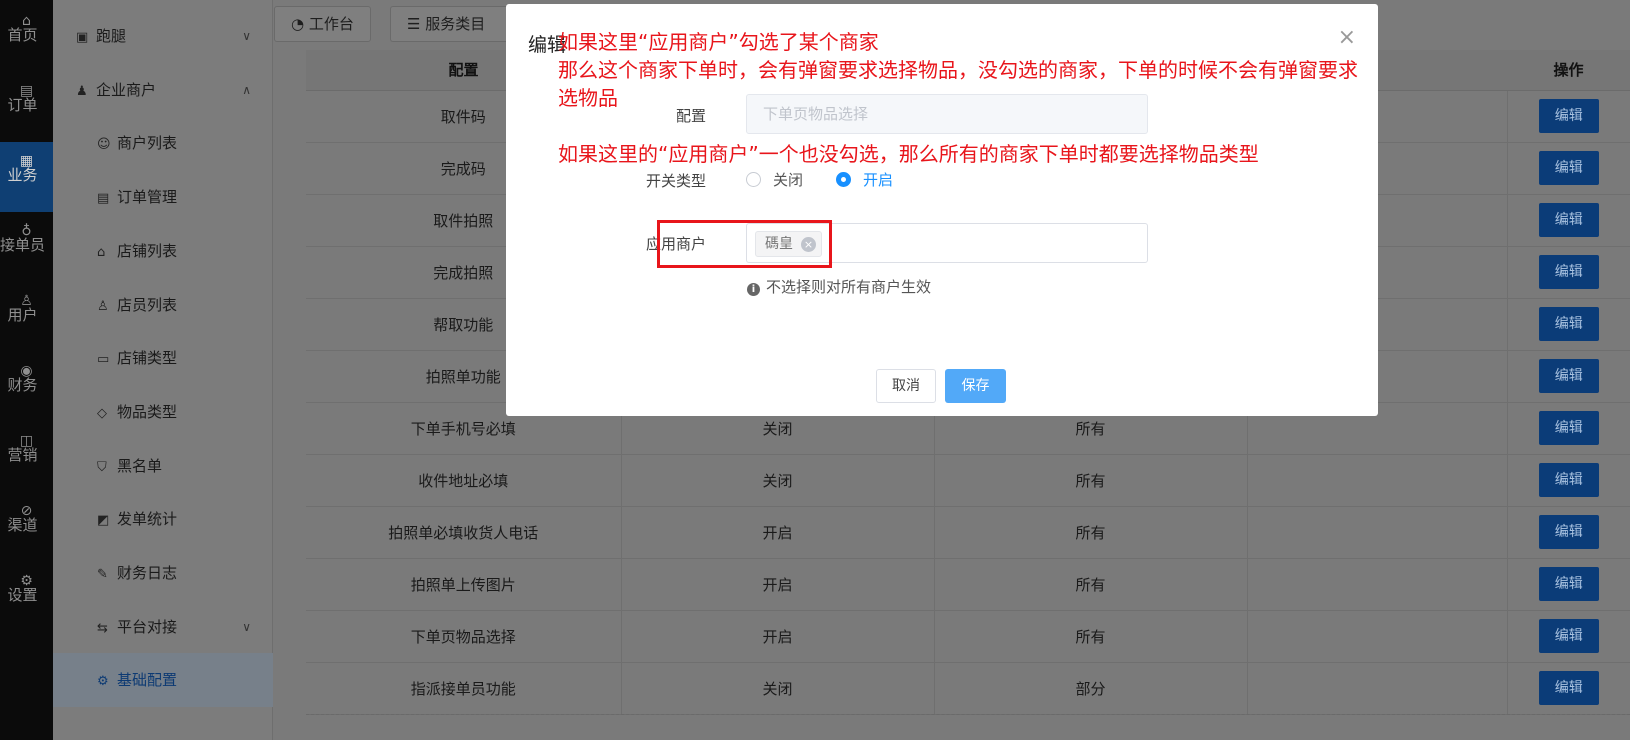 The image size is (1630, 740). What do you see at coordinates (163, 36) in the screenshot?
I see `sidebar-item-0: ▣ 跑腿 ∨` at bounding box center [163, 36].